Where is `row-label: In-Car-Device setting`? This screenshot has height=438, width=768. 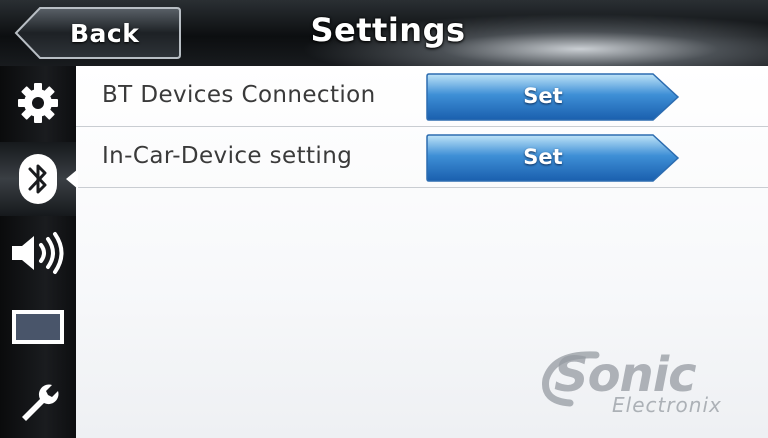
row-label: In-Car-Device setting is located at coordinates (227, 156).